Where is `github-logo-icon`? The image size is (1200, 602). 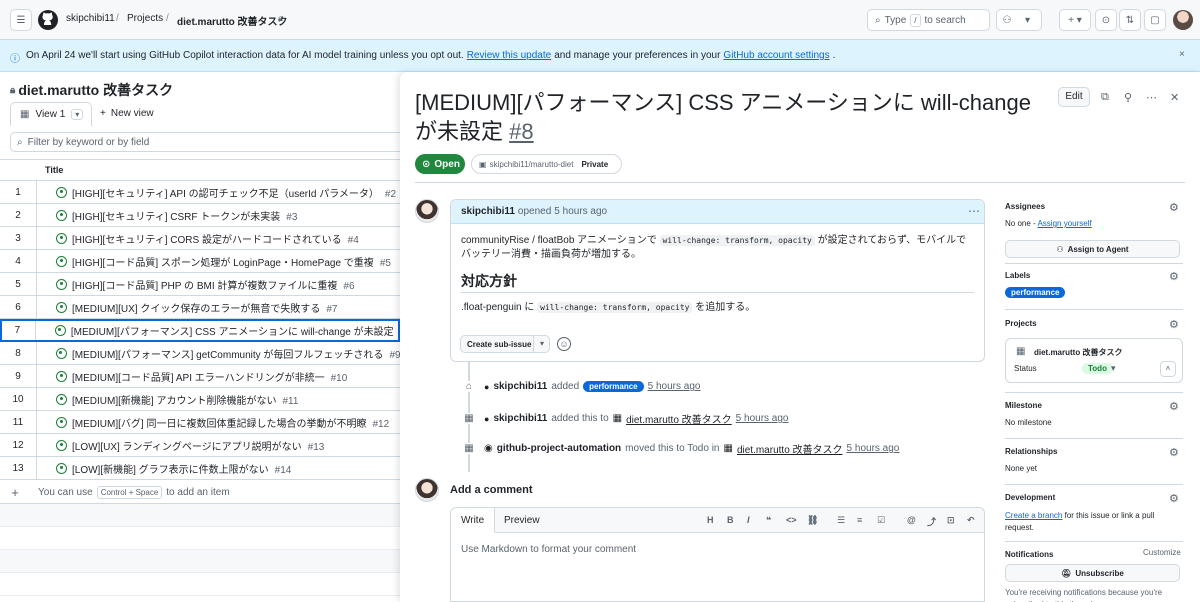
github-logo-icon is located at coordinates (48, 20).